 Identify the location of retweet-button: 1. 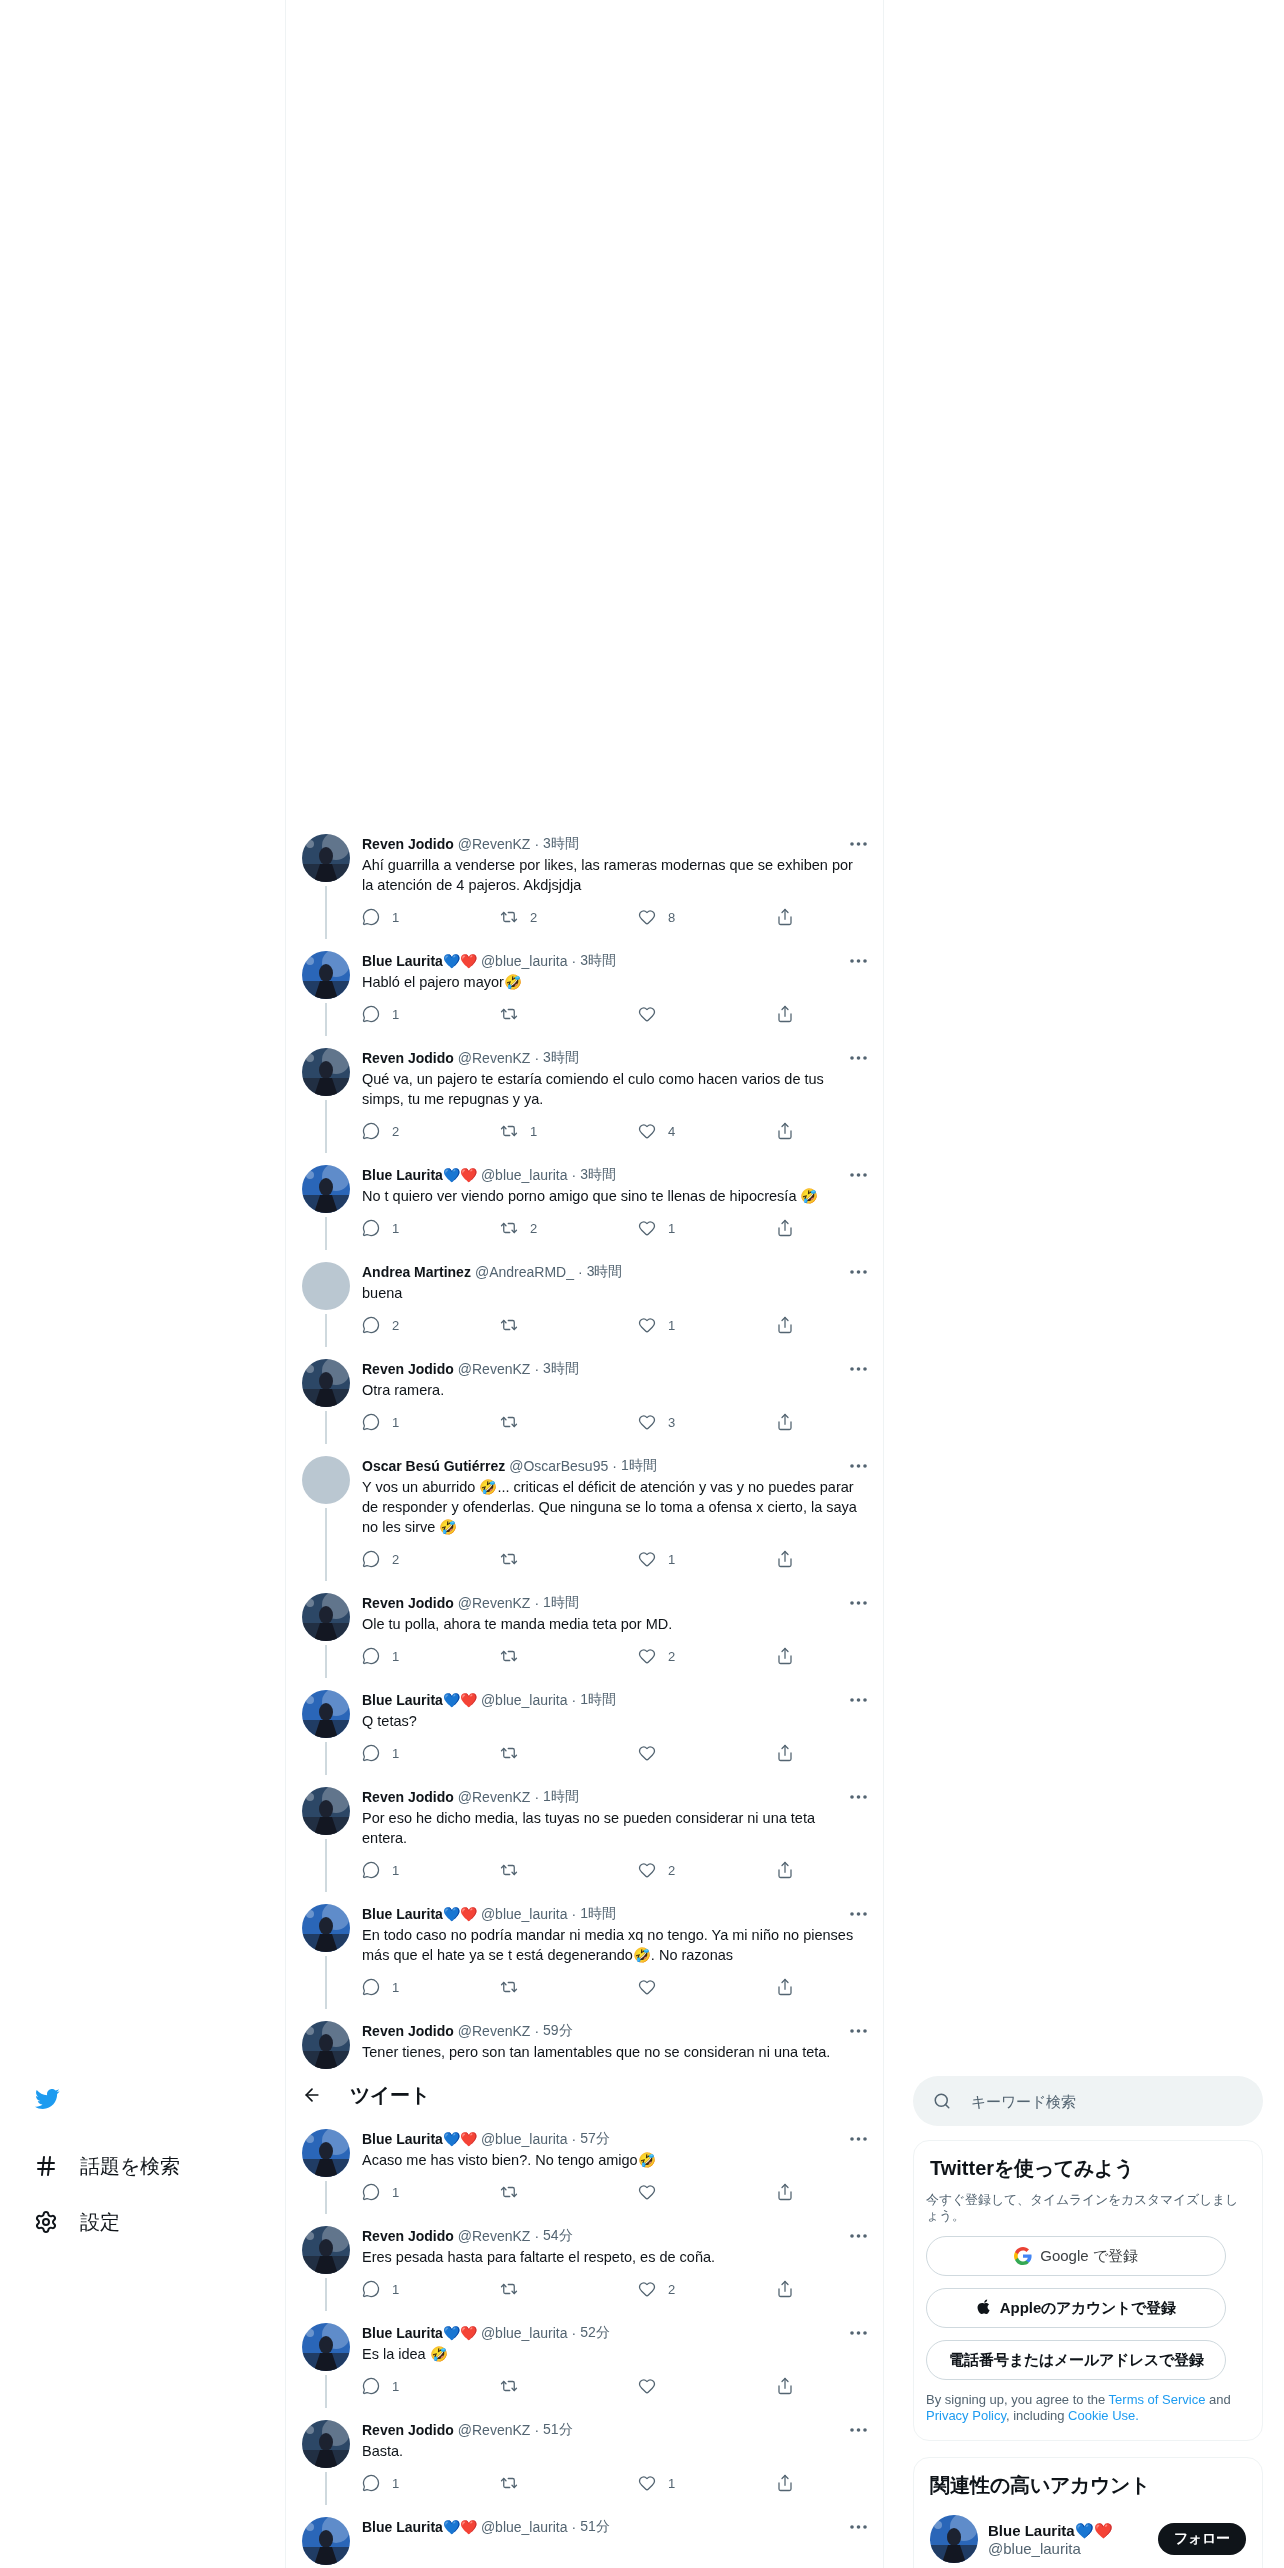
(519, 1131).